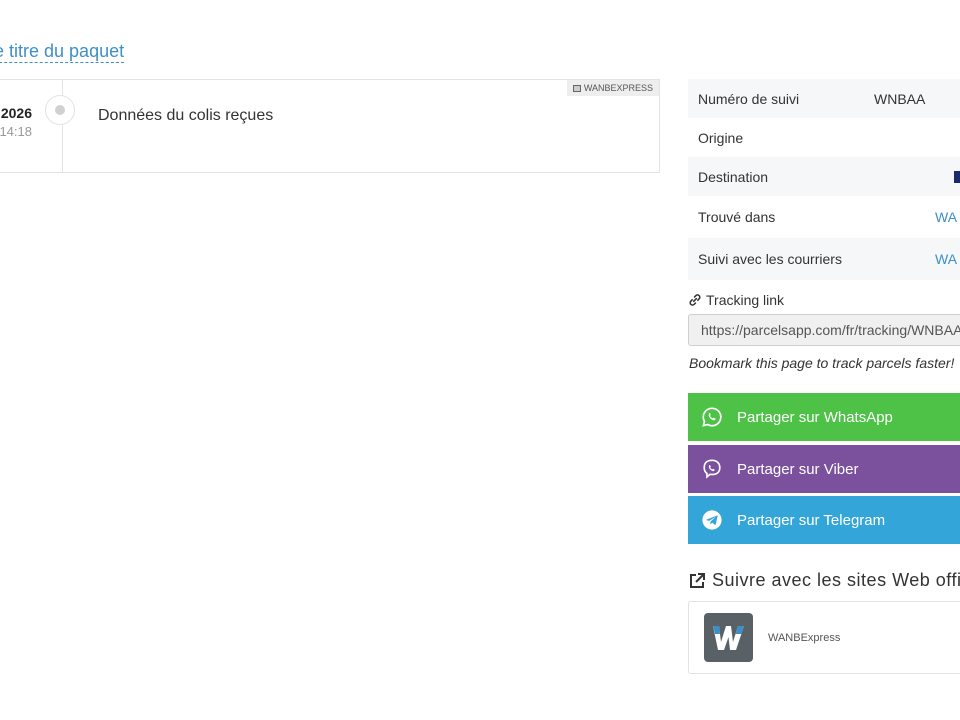 The height and width of the screenshot is (720, 960). I want to click on official-site-courier-name: WANBExpress, so click(804, 638).